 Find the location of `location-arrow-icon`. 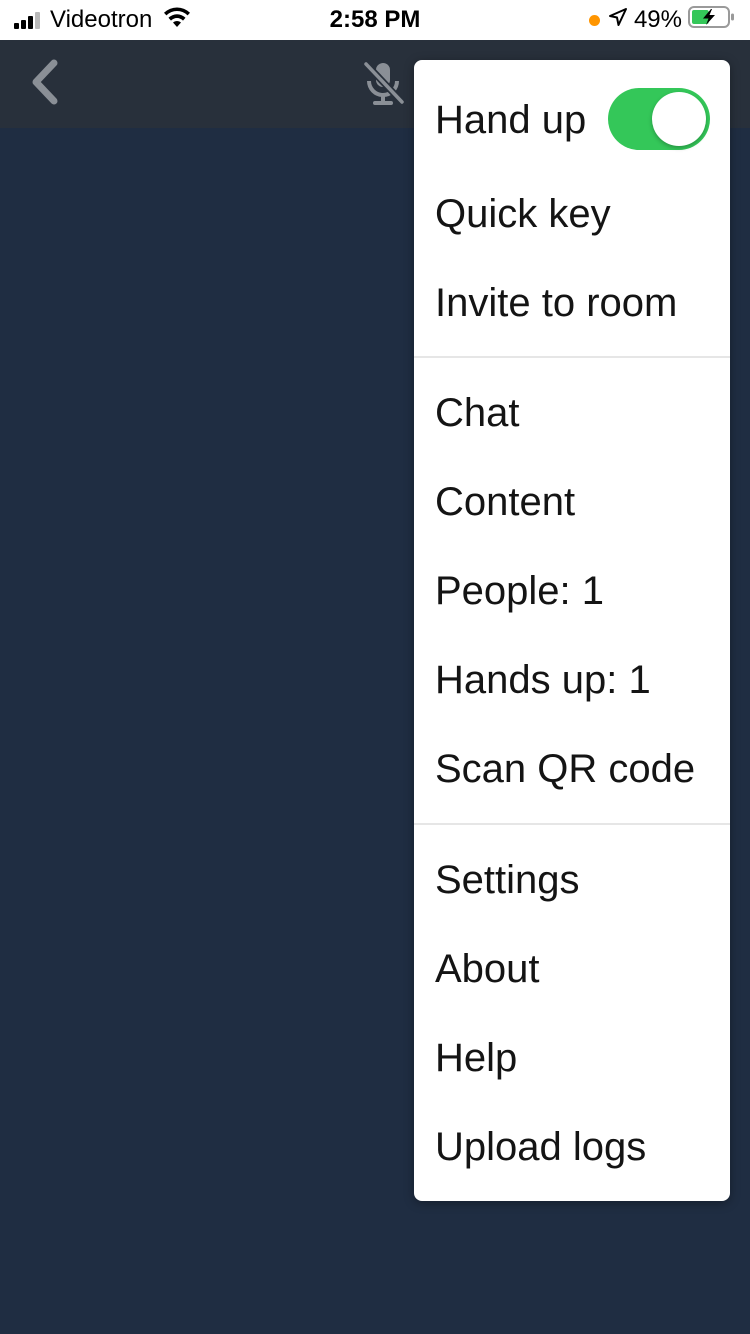

location-arrow-icon is located at coordinates (618, 20).